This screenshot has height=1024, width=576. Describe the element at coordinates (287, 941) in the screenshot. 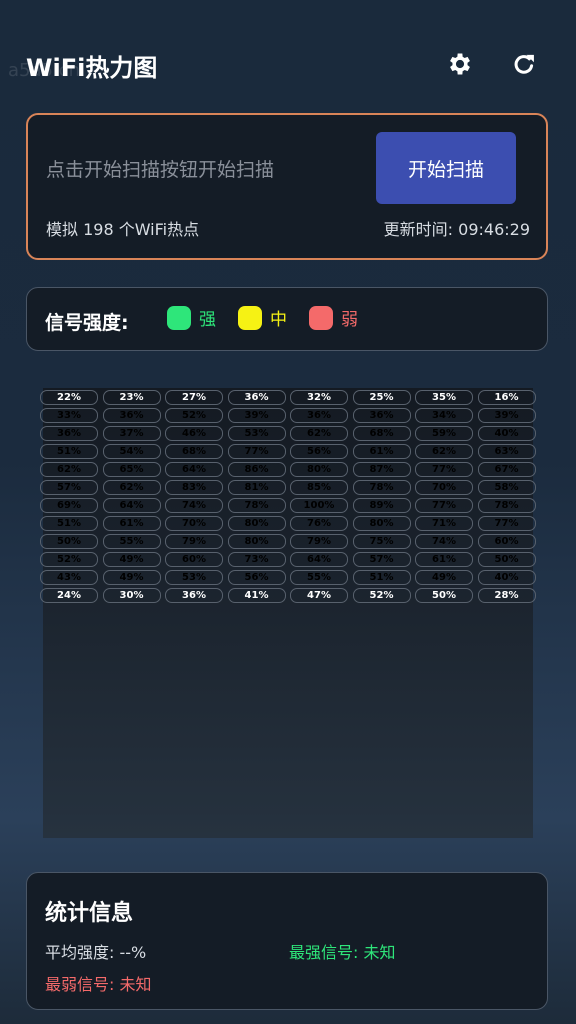

I see `stats-card: 统计信息 平均强度: --% 最强信号: 未知 最弱信号: 未知` at that location.